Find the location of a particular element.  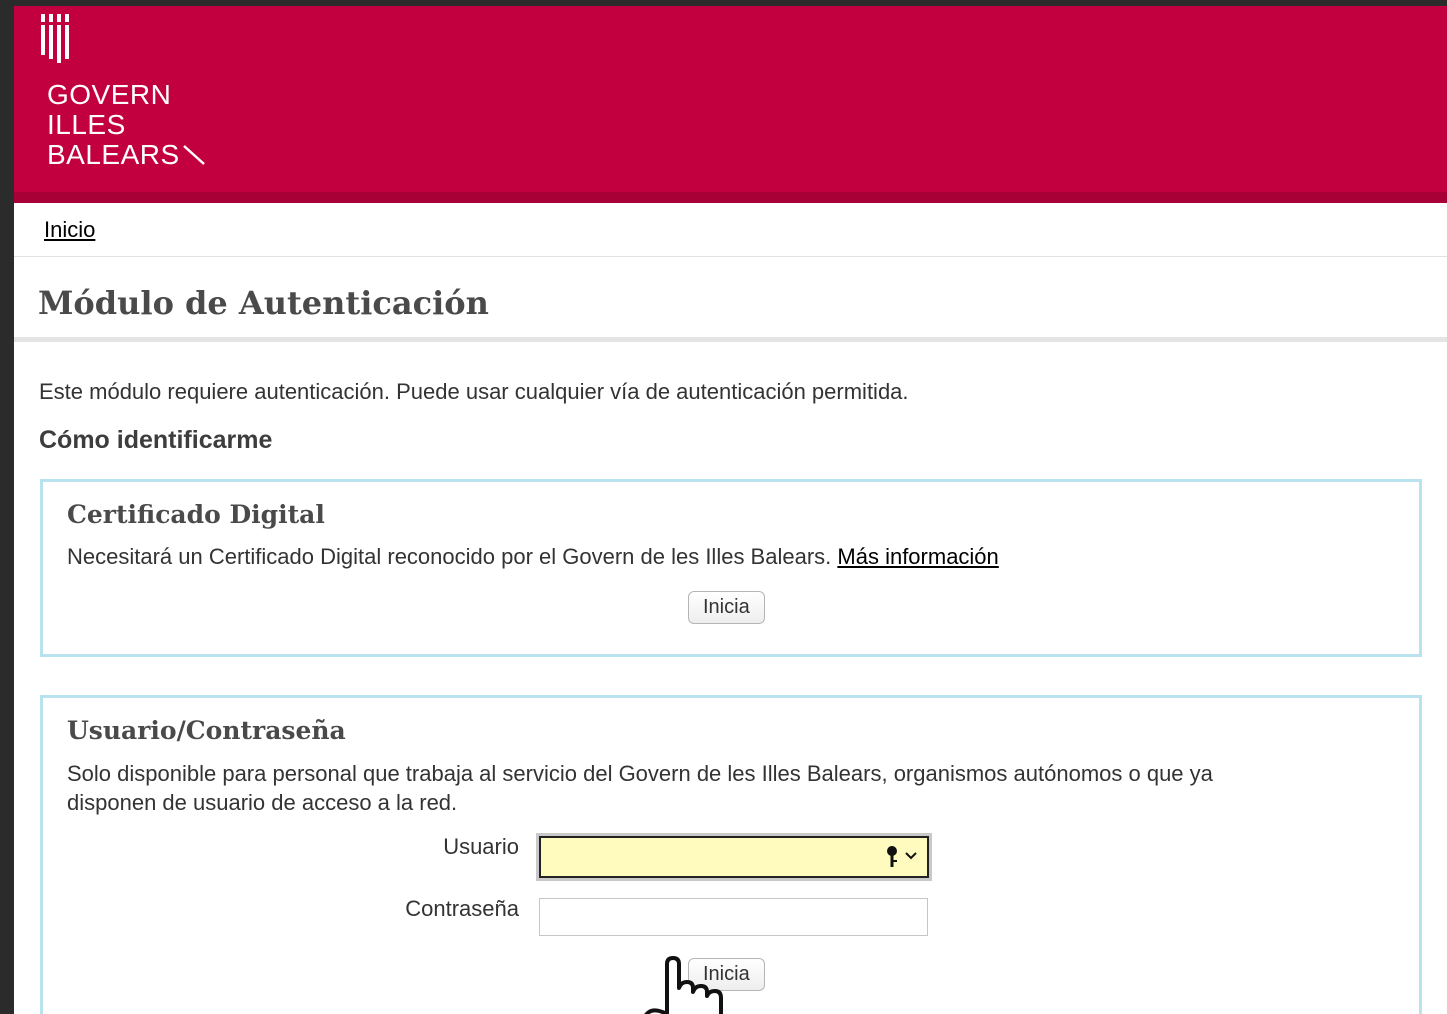

more-info-link: Más información is located at coordinates (917, 556).